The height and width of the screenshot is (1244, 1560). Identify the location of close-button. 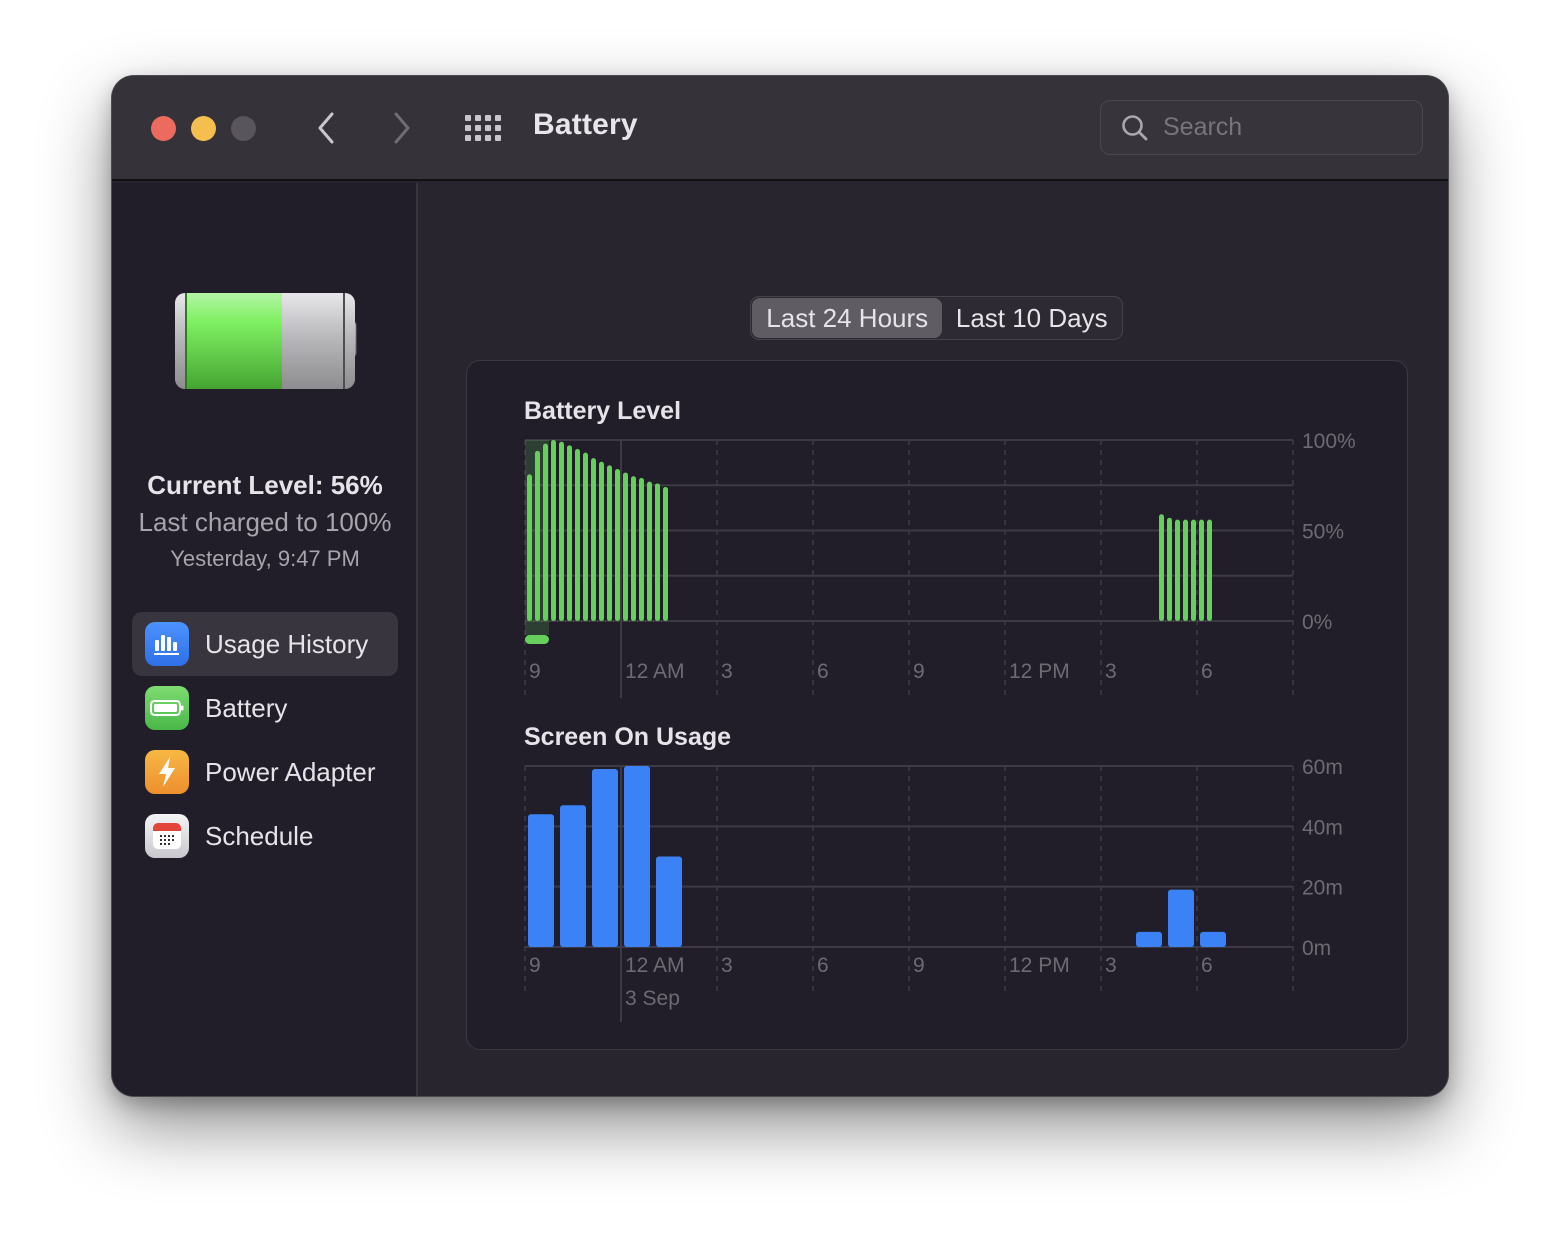
(163, 128).